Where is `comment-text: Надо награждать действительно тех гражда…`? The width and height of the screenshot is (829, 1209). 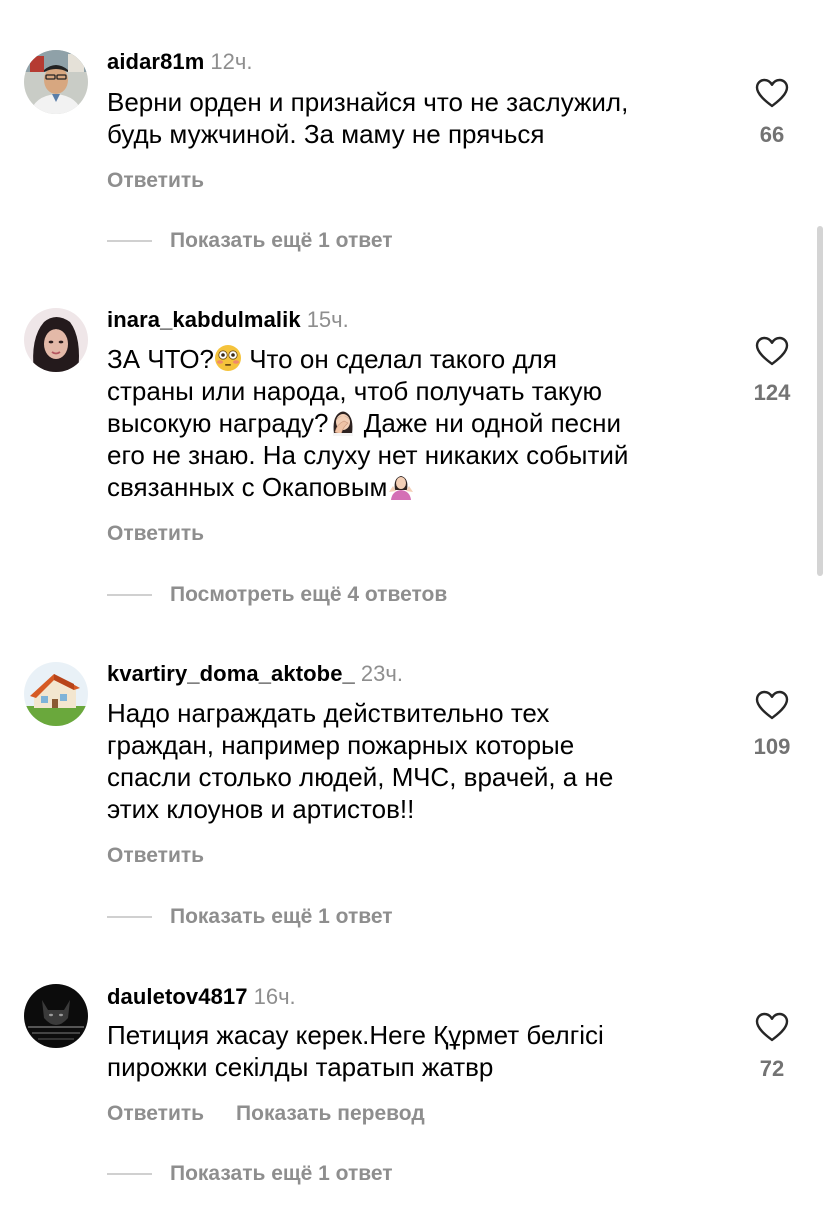 comment-text: Надо награждать действительно тех гражда… is located at coordinates (360, 761).